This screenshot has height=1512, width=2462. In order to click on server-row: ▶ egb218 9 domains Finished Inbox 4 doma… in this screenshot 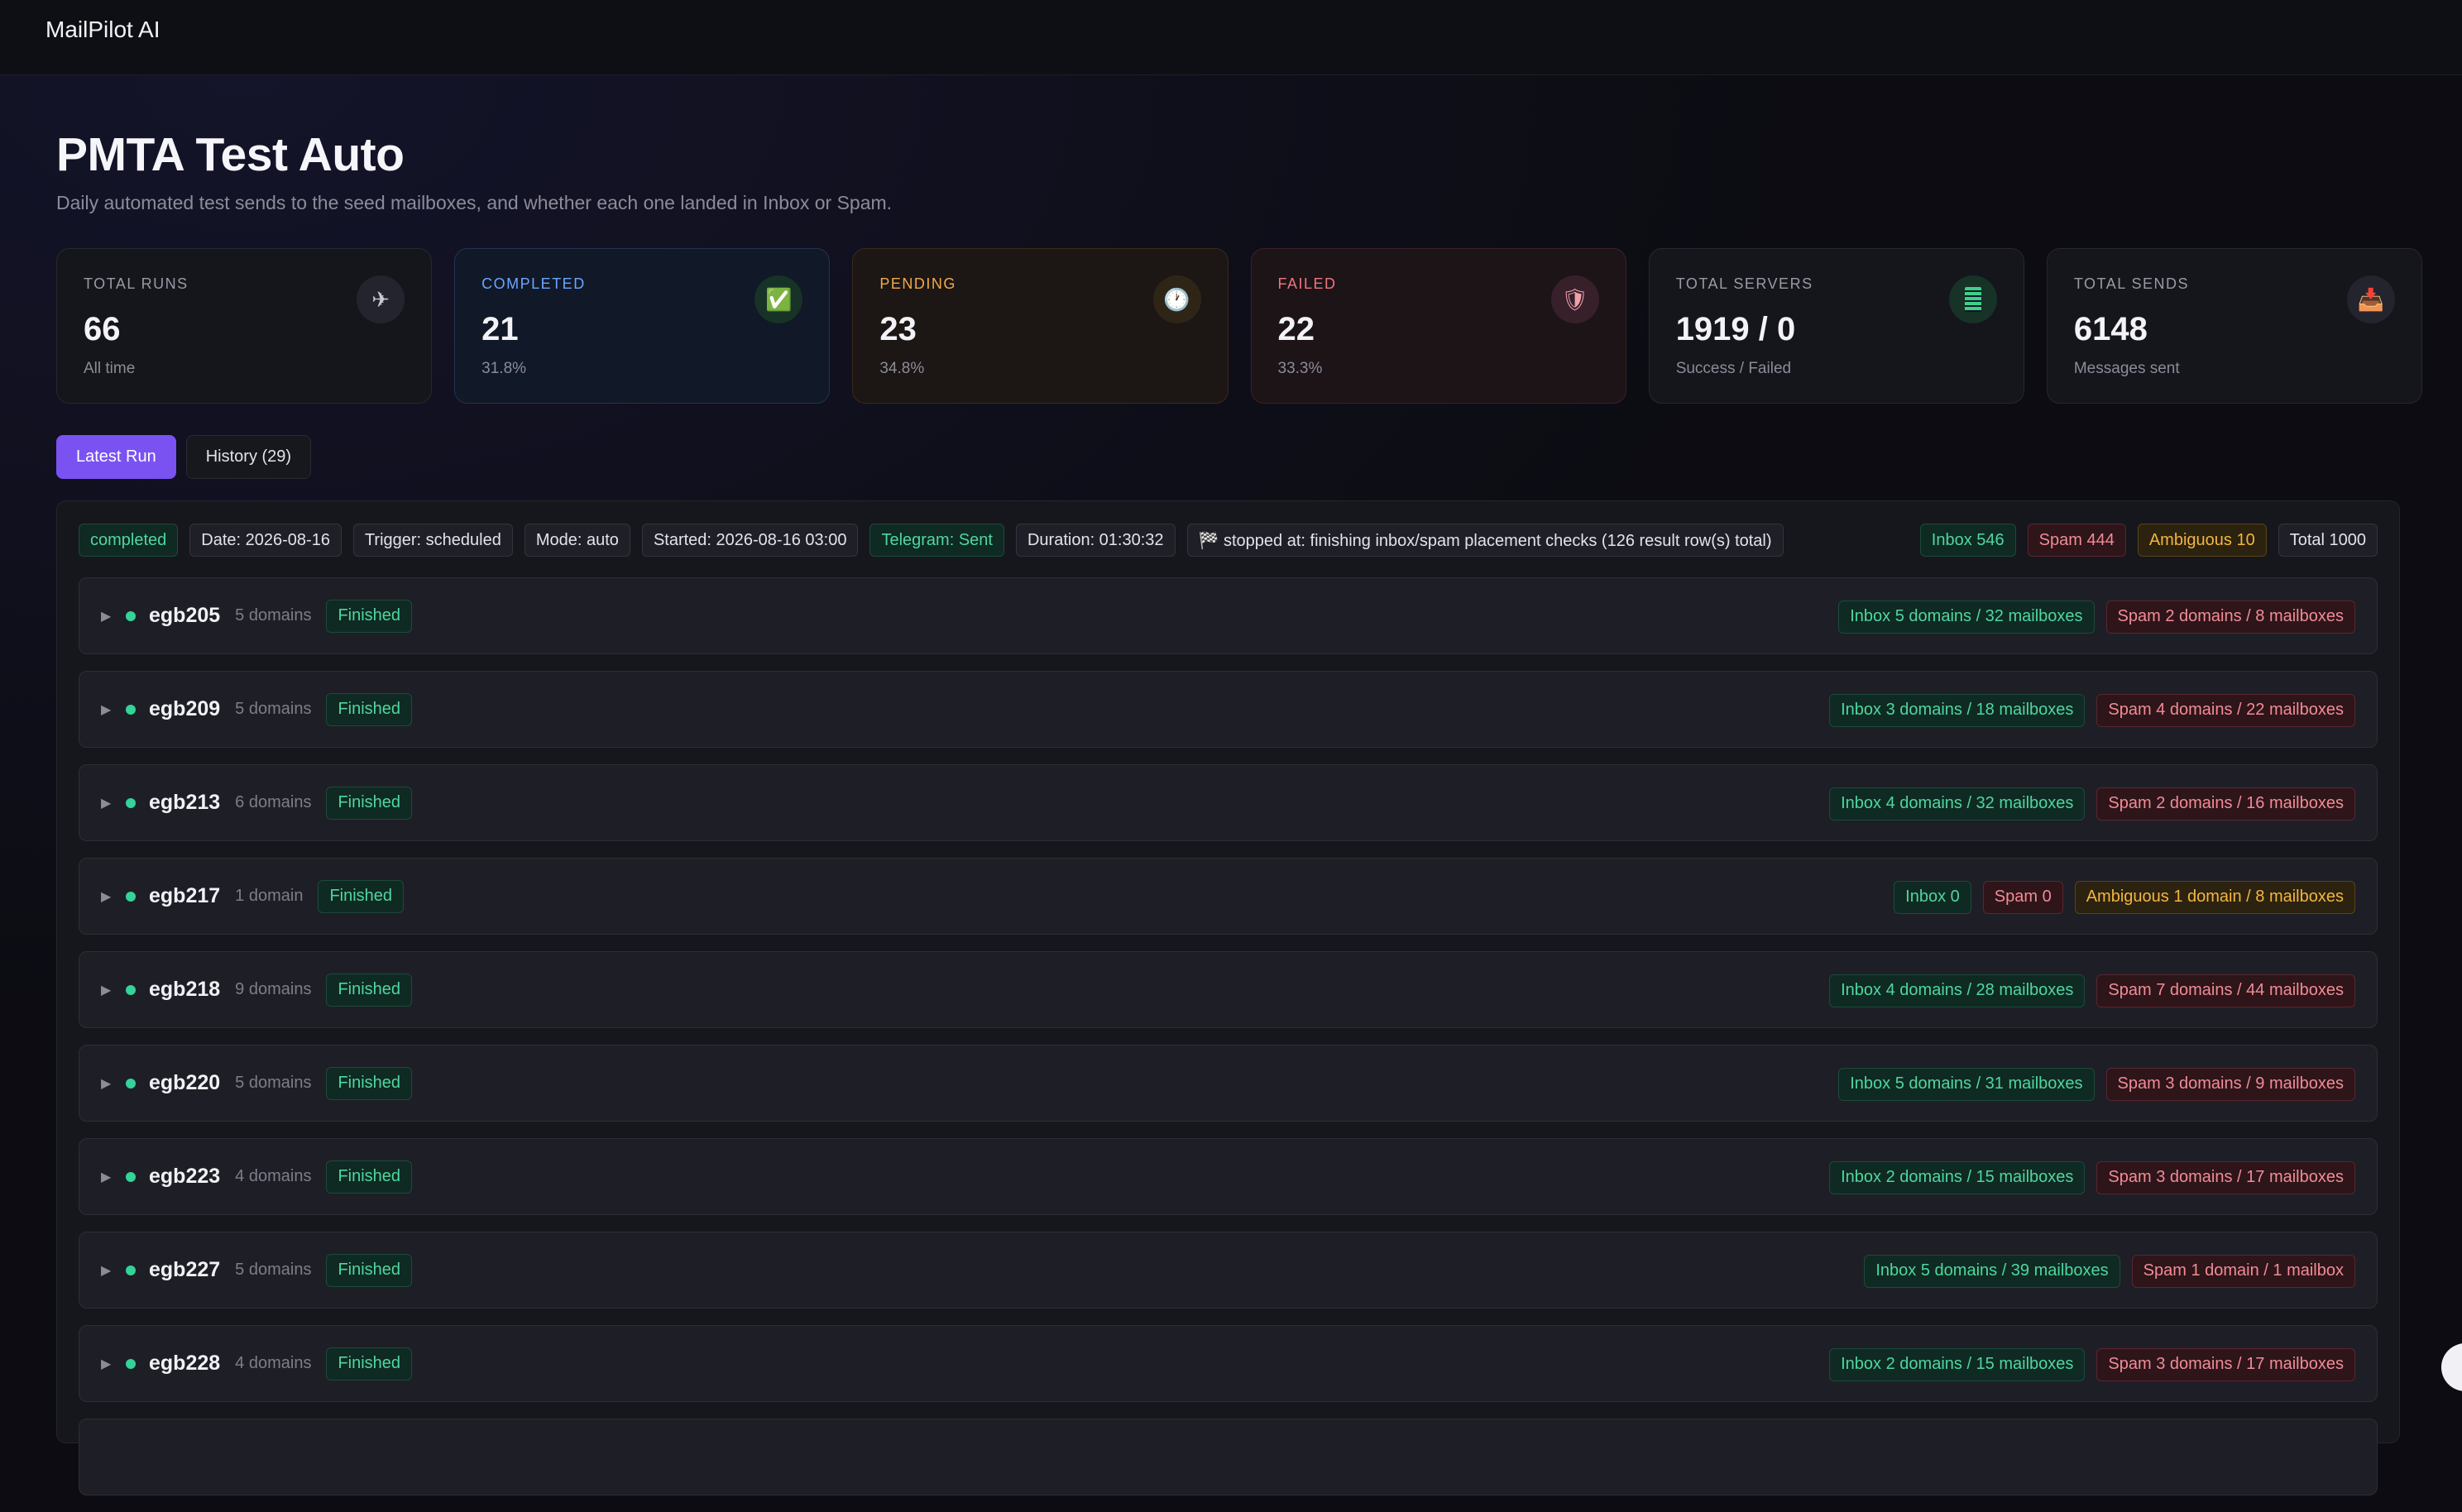, I will do `click(1228, 990)`.